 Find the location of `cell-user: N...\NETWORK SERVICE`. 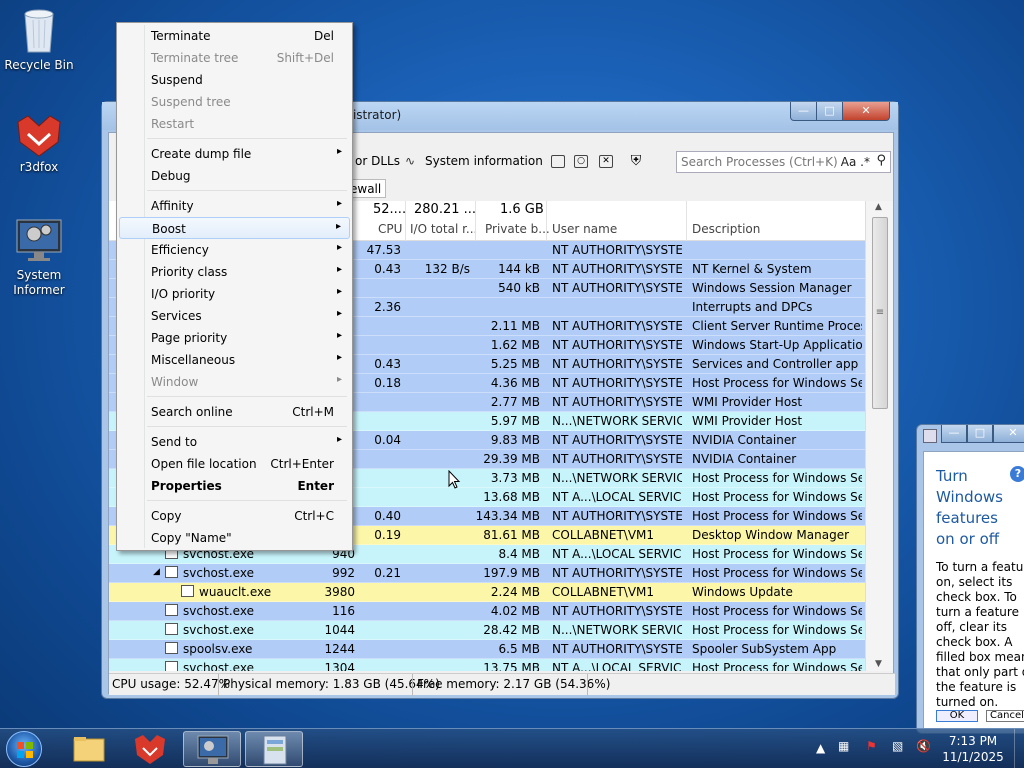

cell-user: N...\NETWORK SERVICE is located at coordinates (617, 421).